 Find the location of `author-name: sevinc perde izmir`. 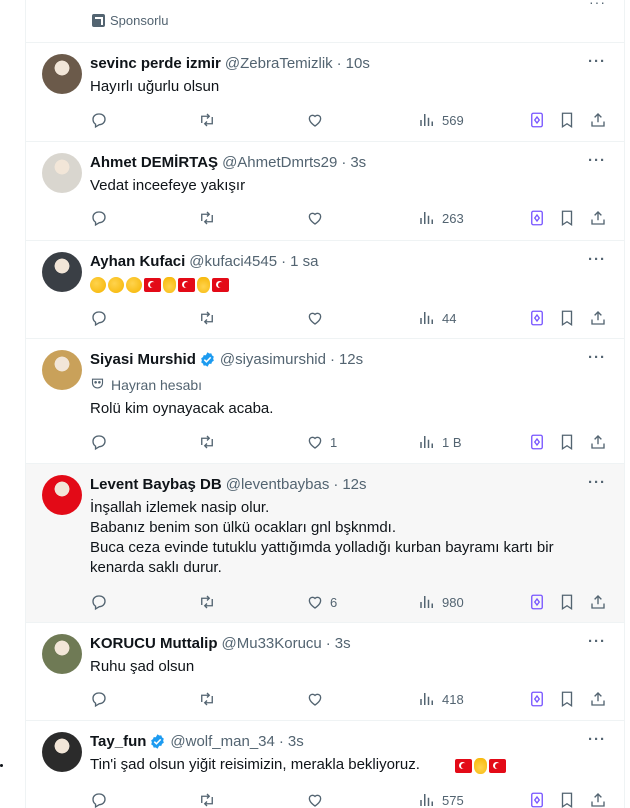

author-name: sevinc perde izmir is located at coordinates (155, 63).